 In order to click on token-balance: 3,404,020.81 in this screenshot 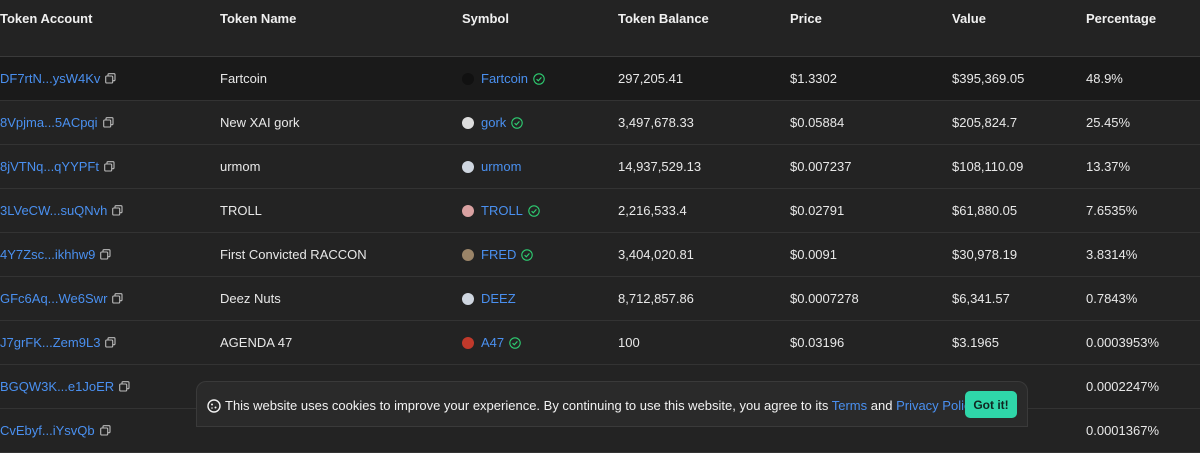, I will do `click(656, 254)`.